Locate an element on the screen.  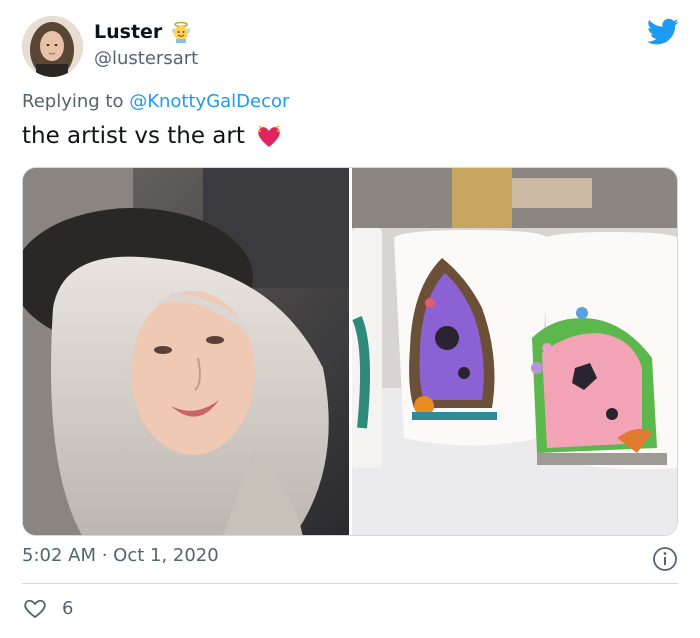
tweet-text: the artist vs the art is located at coordinates (152, 136).